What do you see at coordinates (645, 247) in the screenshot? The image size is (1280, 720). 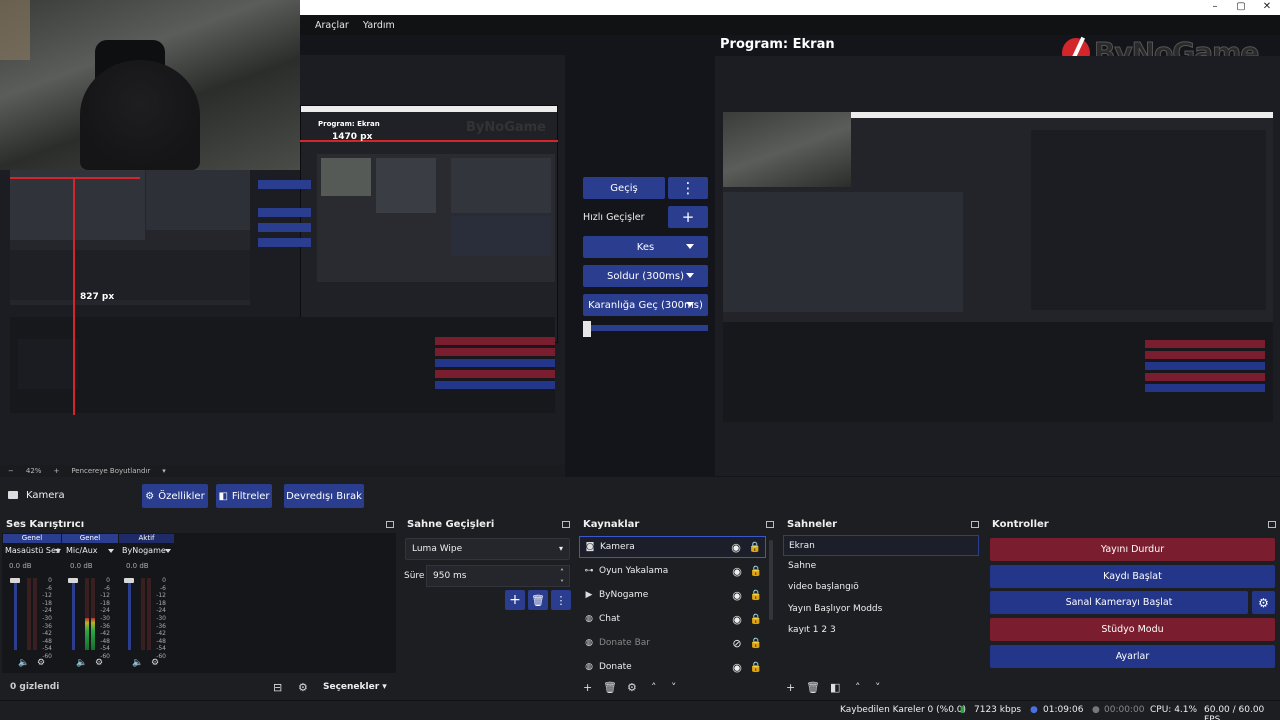 I see `quick-transition-cut: Kes` at bounding box center [645, 247].